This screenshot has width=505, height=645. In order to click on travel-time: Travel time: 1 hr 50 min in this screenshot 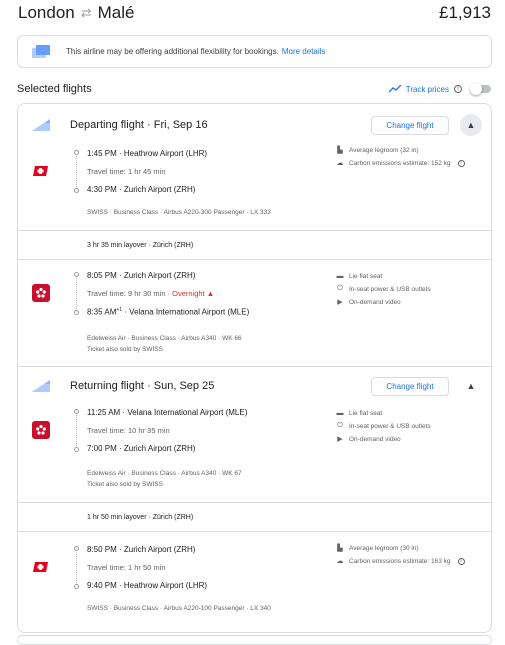, I will do `click(126, 567)`.